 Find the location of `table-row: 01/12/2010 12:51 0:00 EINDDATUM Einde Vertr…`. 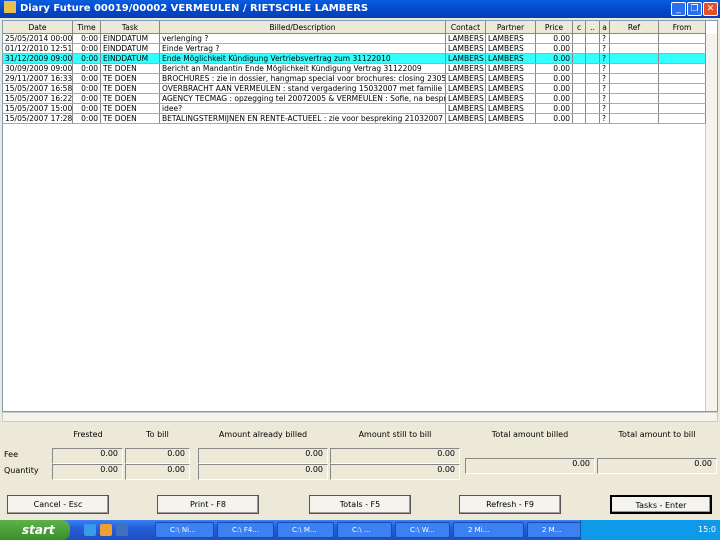

table-row: 01/12/2010 12:51 0:00 EINDDATUM Einde Vertr… is located at coordinates (354, 49).